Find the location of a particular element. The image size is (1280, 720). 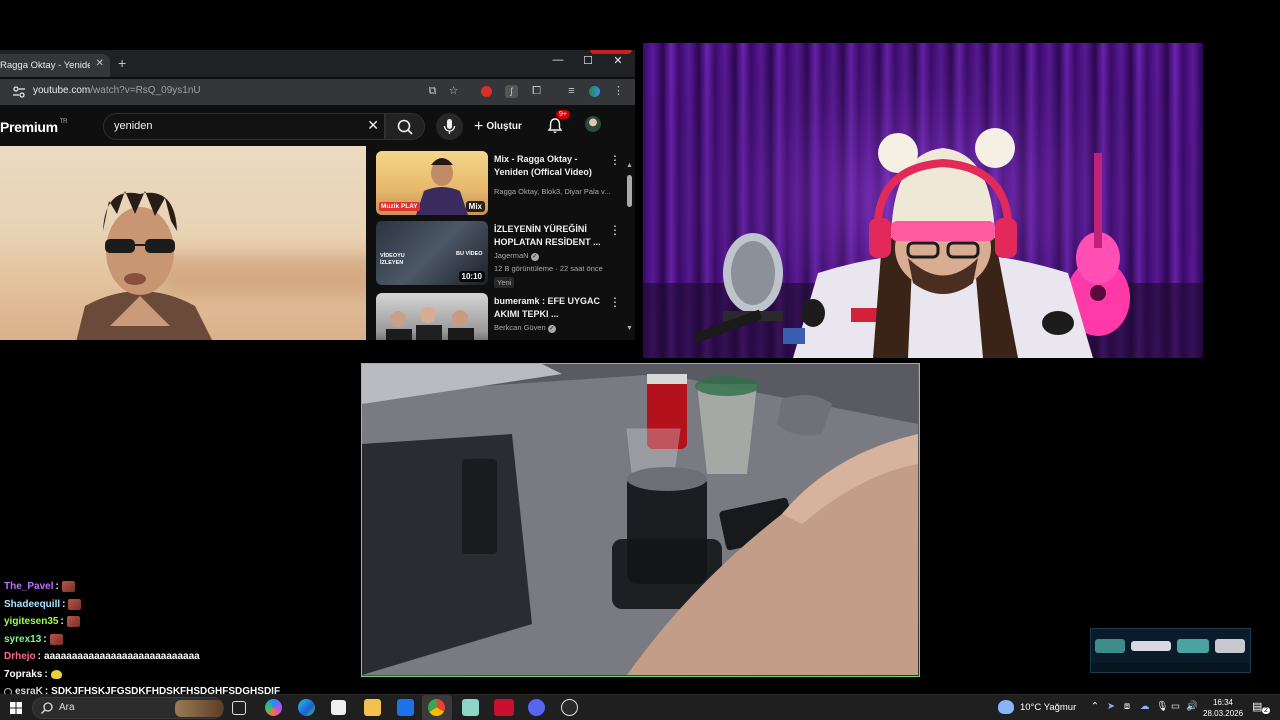

media-control-icon: ≡ is located at coordinates (571, 91).